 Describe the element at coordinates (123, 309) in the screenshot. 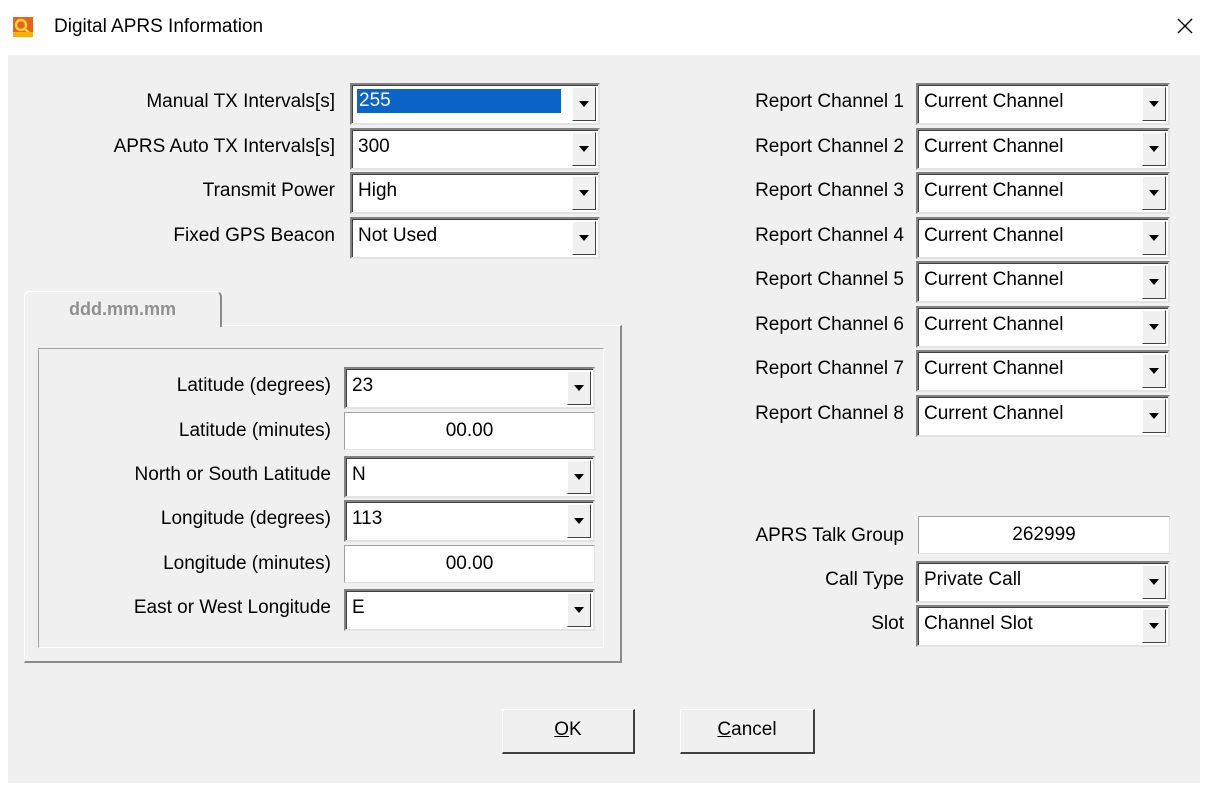

I see `tab-ddd-mm-mm: ddd.mm.mm` at that location.